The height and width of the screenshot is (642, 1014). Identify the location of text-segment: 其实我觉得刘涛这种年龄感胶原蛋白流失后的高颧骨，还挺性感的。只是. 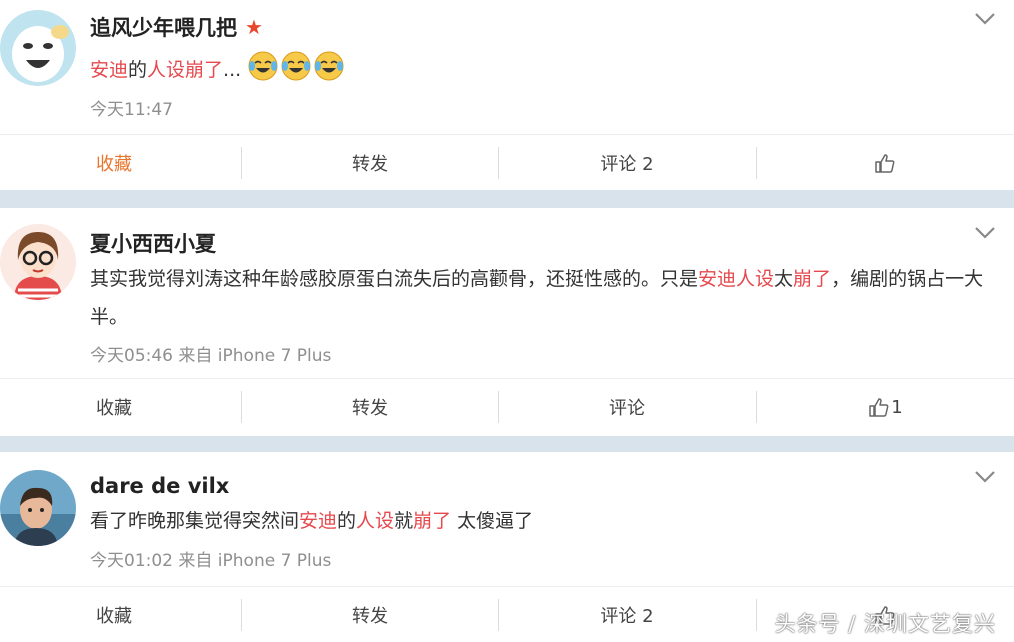
(394, 279).